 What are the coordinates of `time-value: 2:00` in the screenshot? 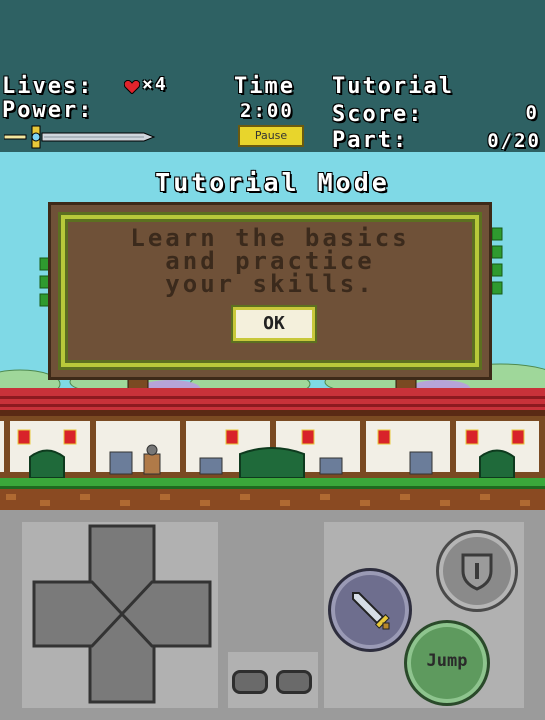 It's located at (267, 111).